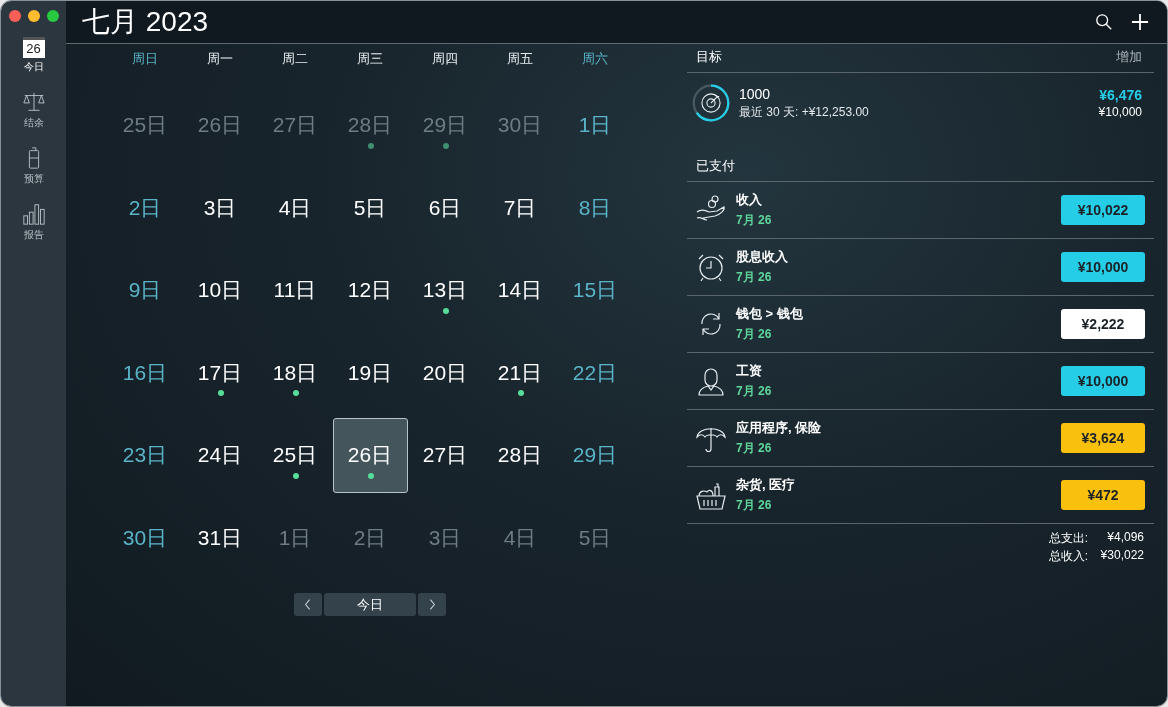  I want to click on chevron-left-icon, so click(308, 604).